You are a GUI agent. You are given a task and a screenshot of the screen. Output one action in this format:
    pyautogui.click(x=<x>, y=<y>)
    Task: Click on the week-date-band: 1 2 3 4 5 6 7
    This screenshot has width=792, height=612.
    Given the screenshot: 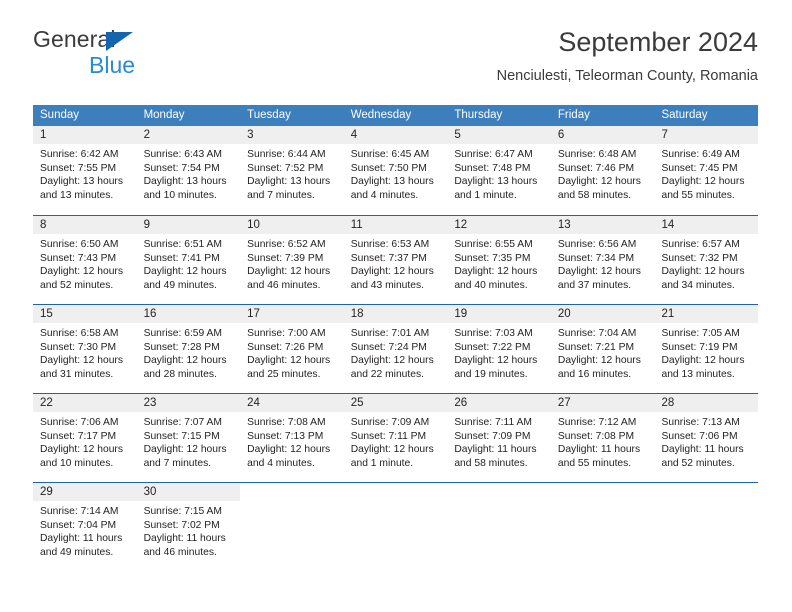 What is the action you would take?
    pyautogui.click(x=395, y=135)
    